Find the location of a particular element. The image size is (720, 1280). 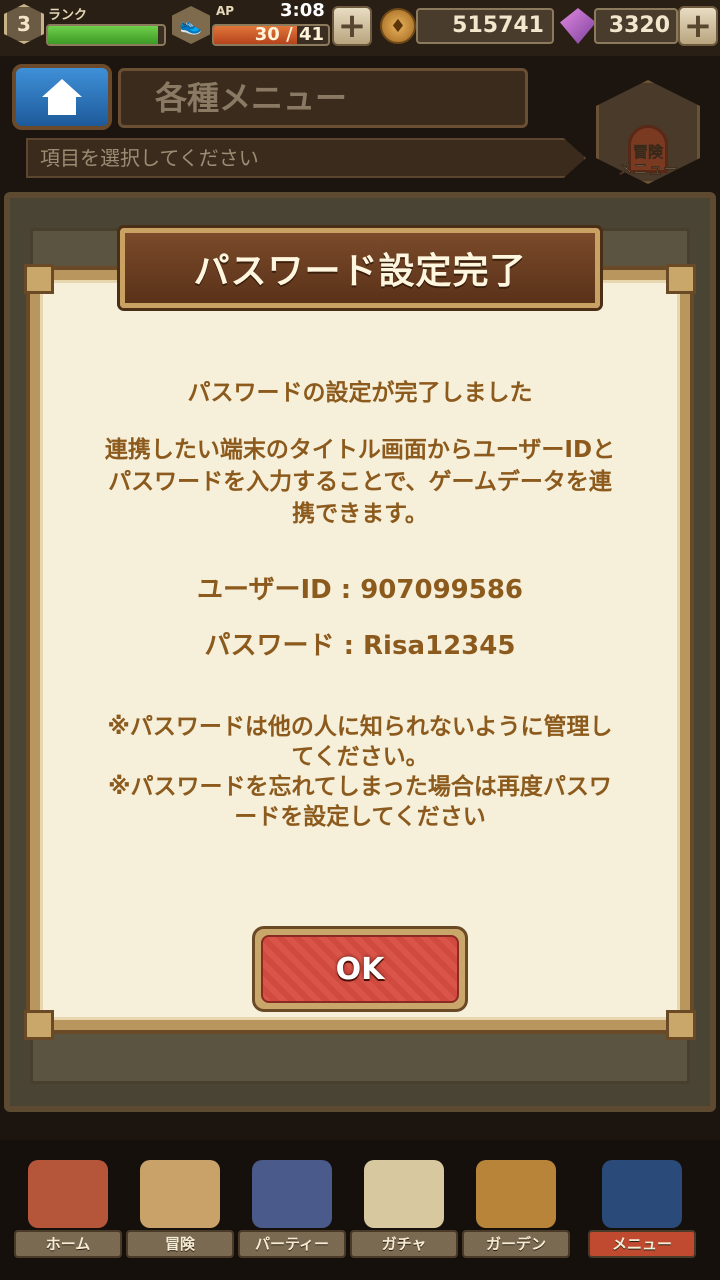

home-button is located at coordinates (62, 97).